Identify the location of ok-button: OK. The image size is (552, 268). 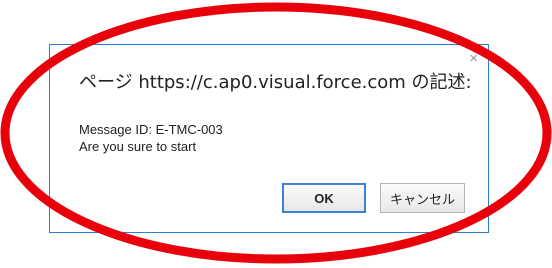
(324, 198).